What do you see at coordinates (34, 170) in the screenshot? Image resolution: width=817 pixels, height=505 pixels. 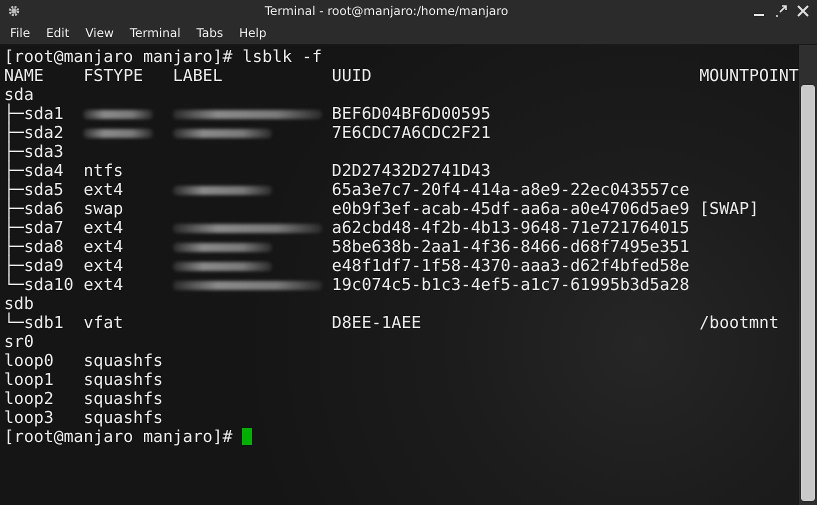 I see `device-name: ├─sda4` at bounding box center [34, 170].